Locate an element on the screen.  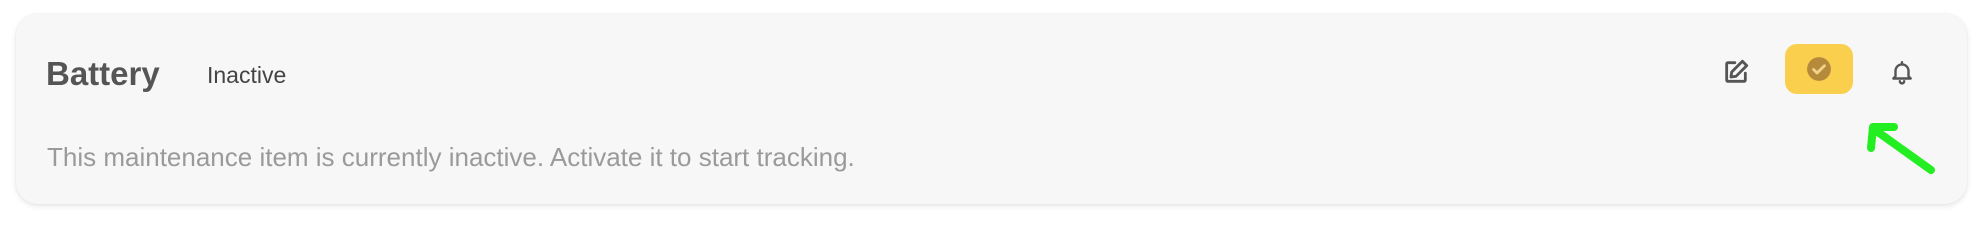
activate-button is located at coordinates (1819, 69).